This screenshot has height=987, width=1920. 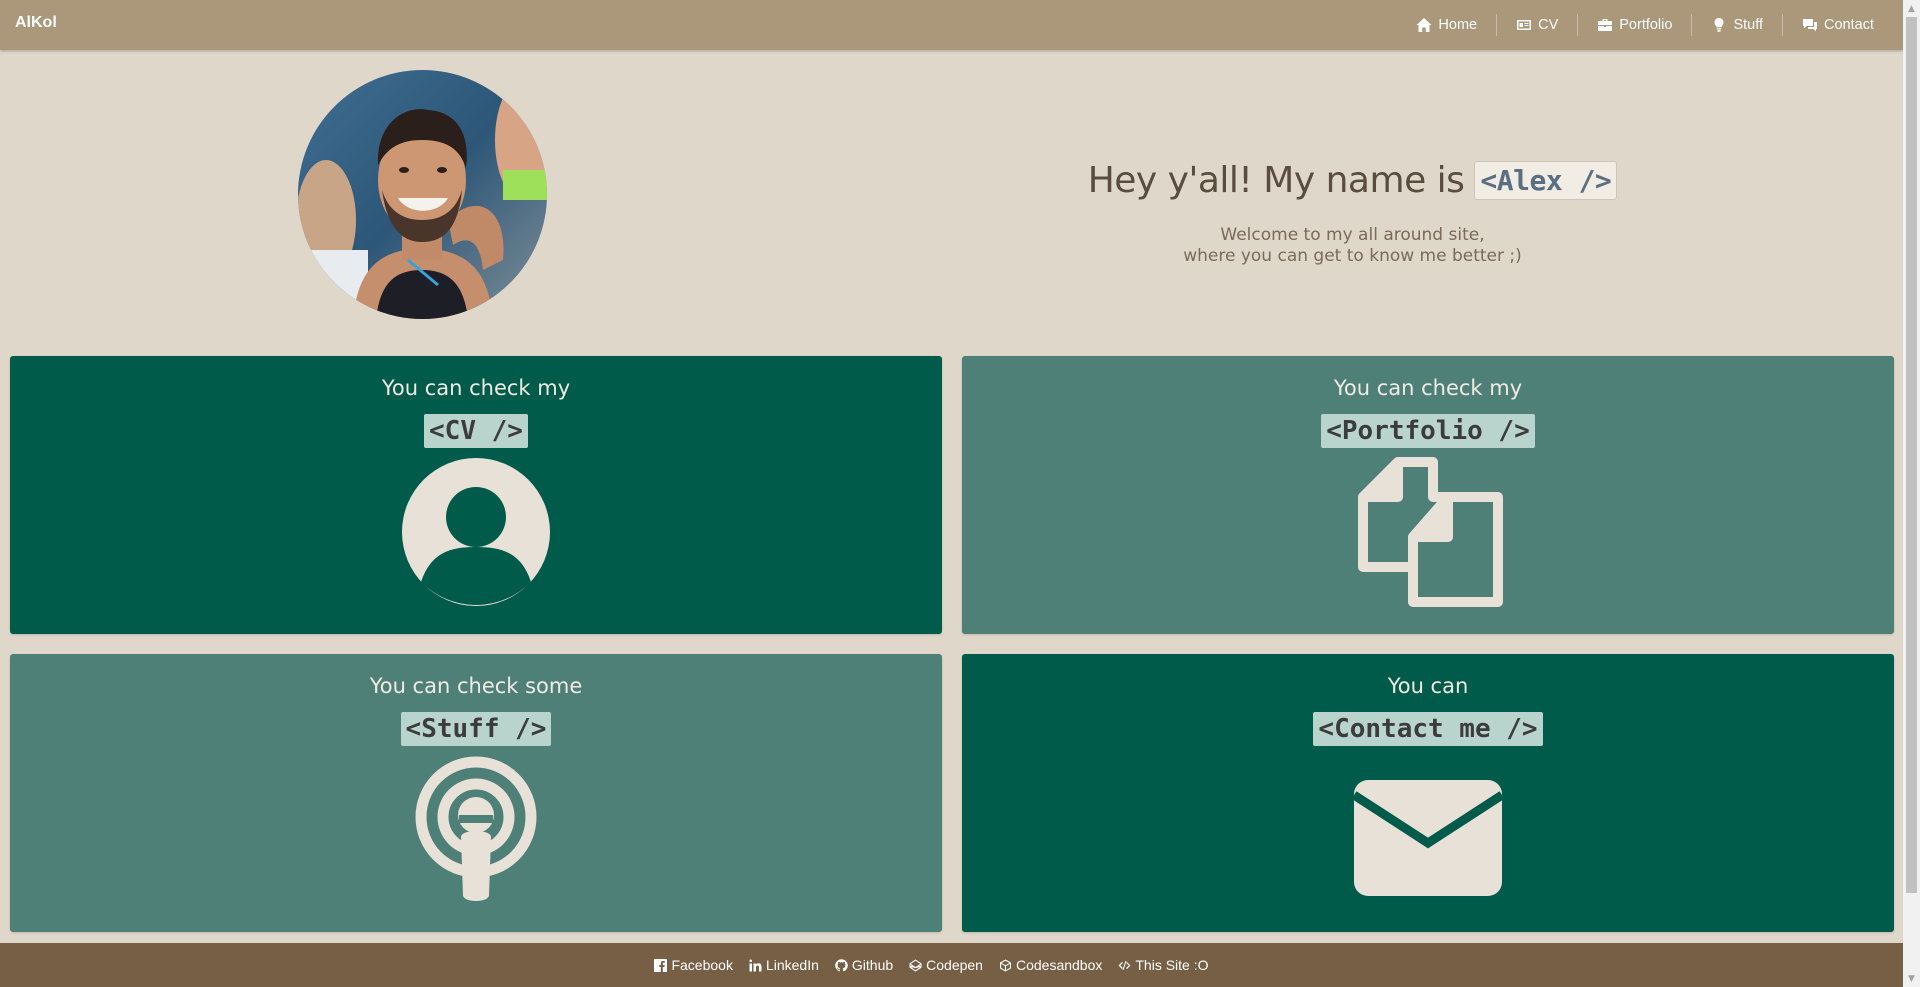 What do you see at coordinates (661, 965) in the screenshot?
I see `facebook-icon` at bounding box center [661, 965].